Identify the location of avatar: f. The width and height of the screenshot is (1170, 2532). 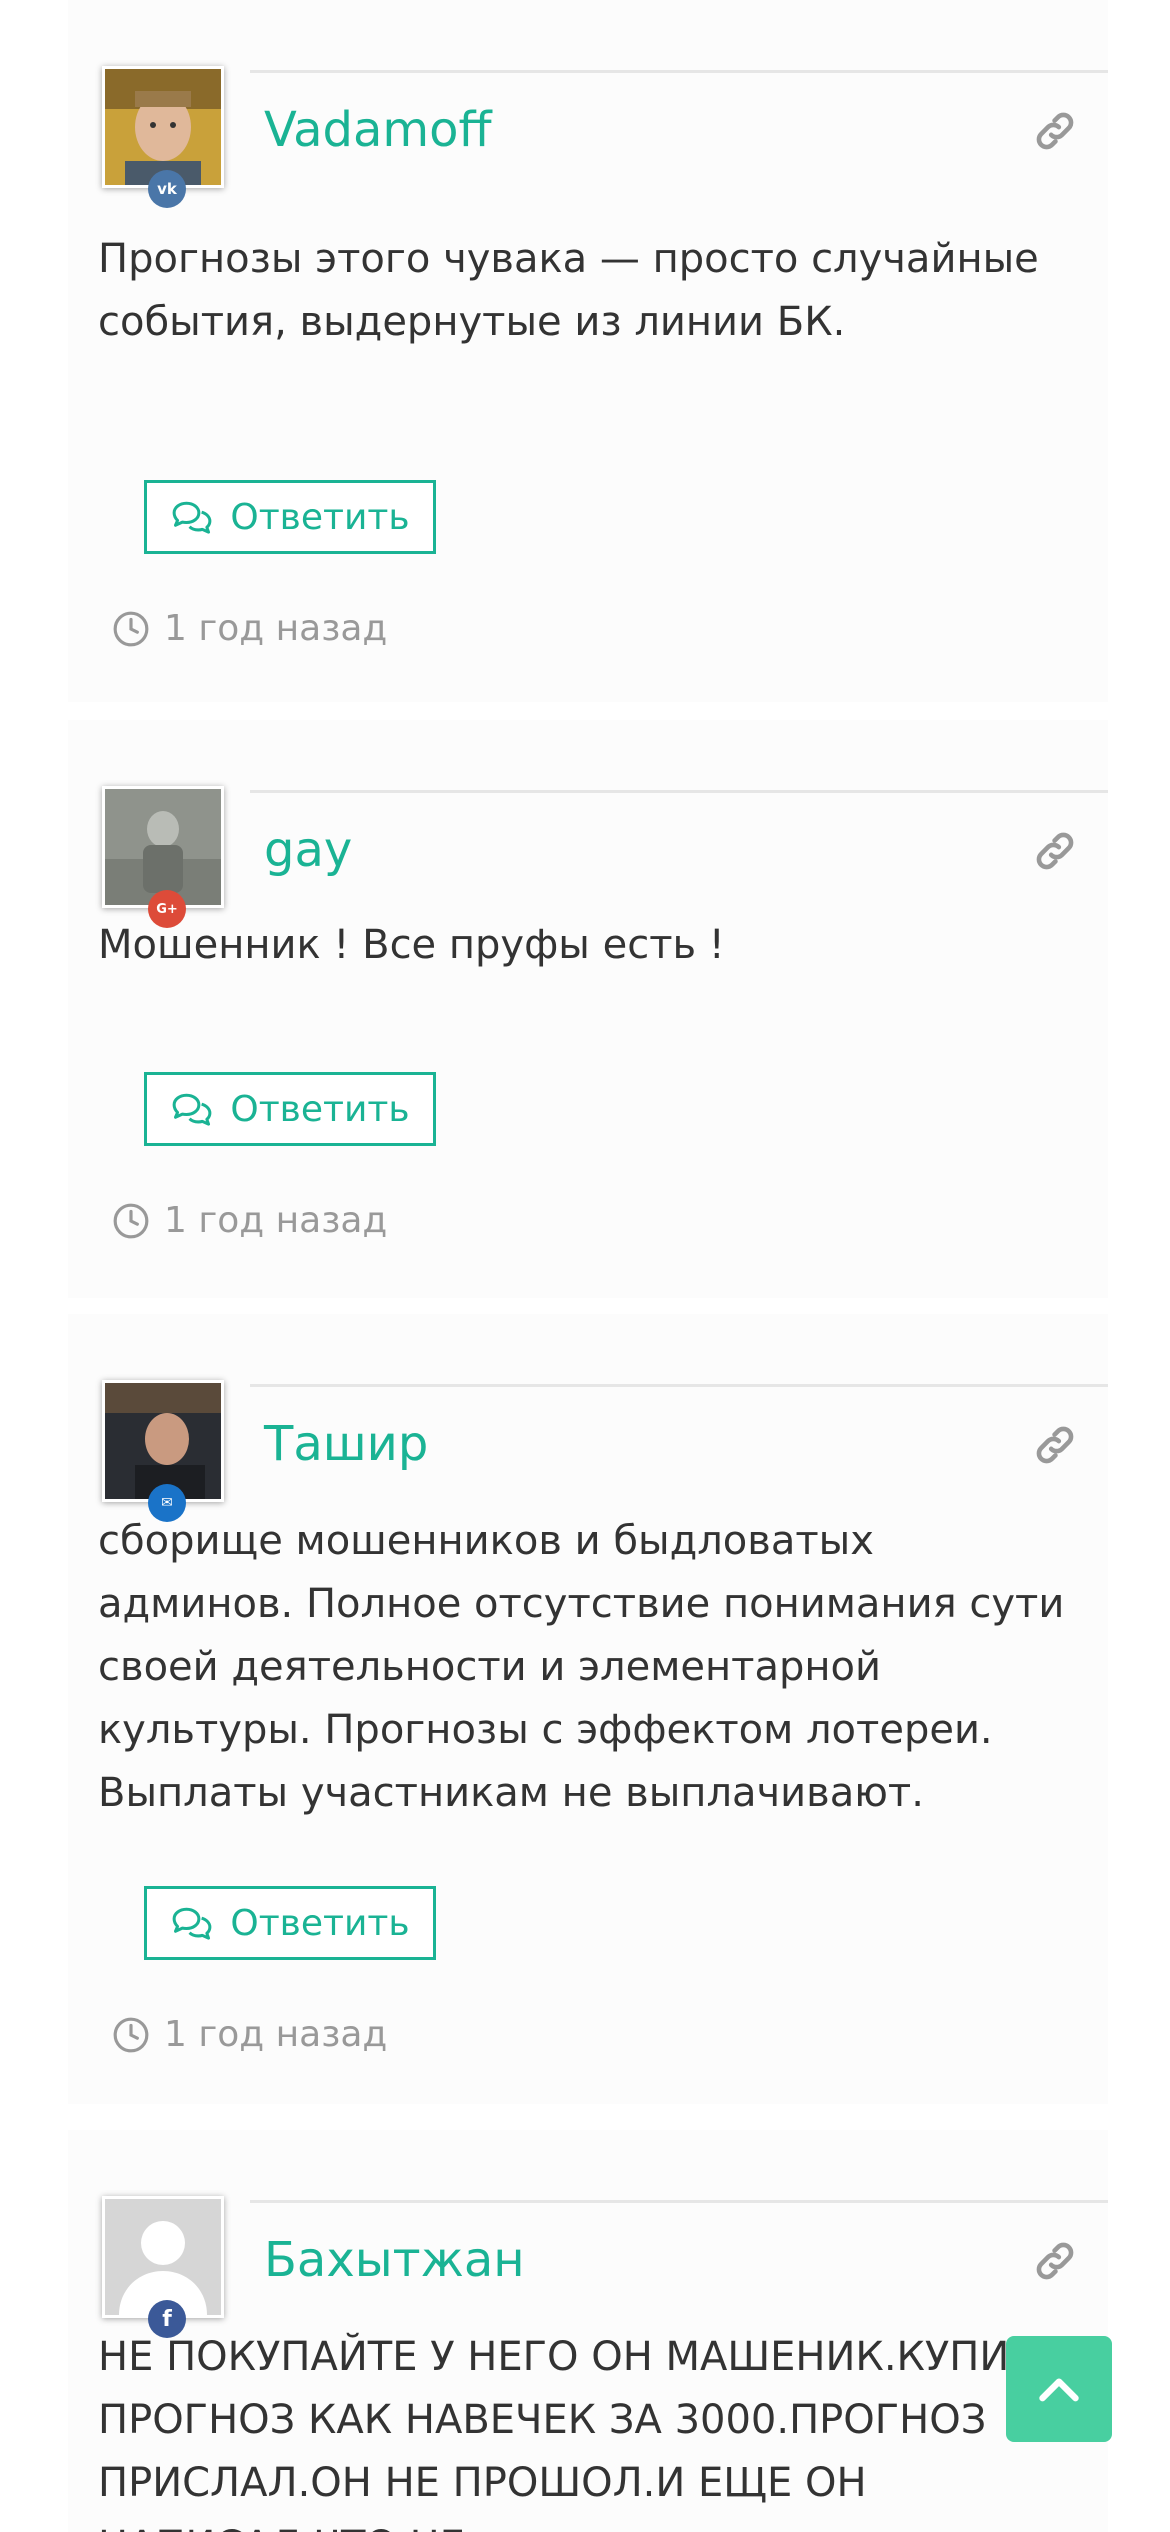
(163, 2267).